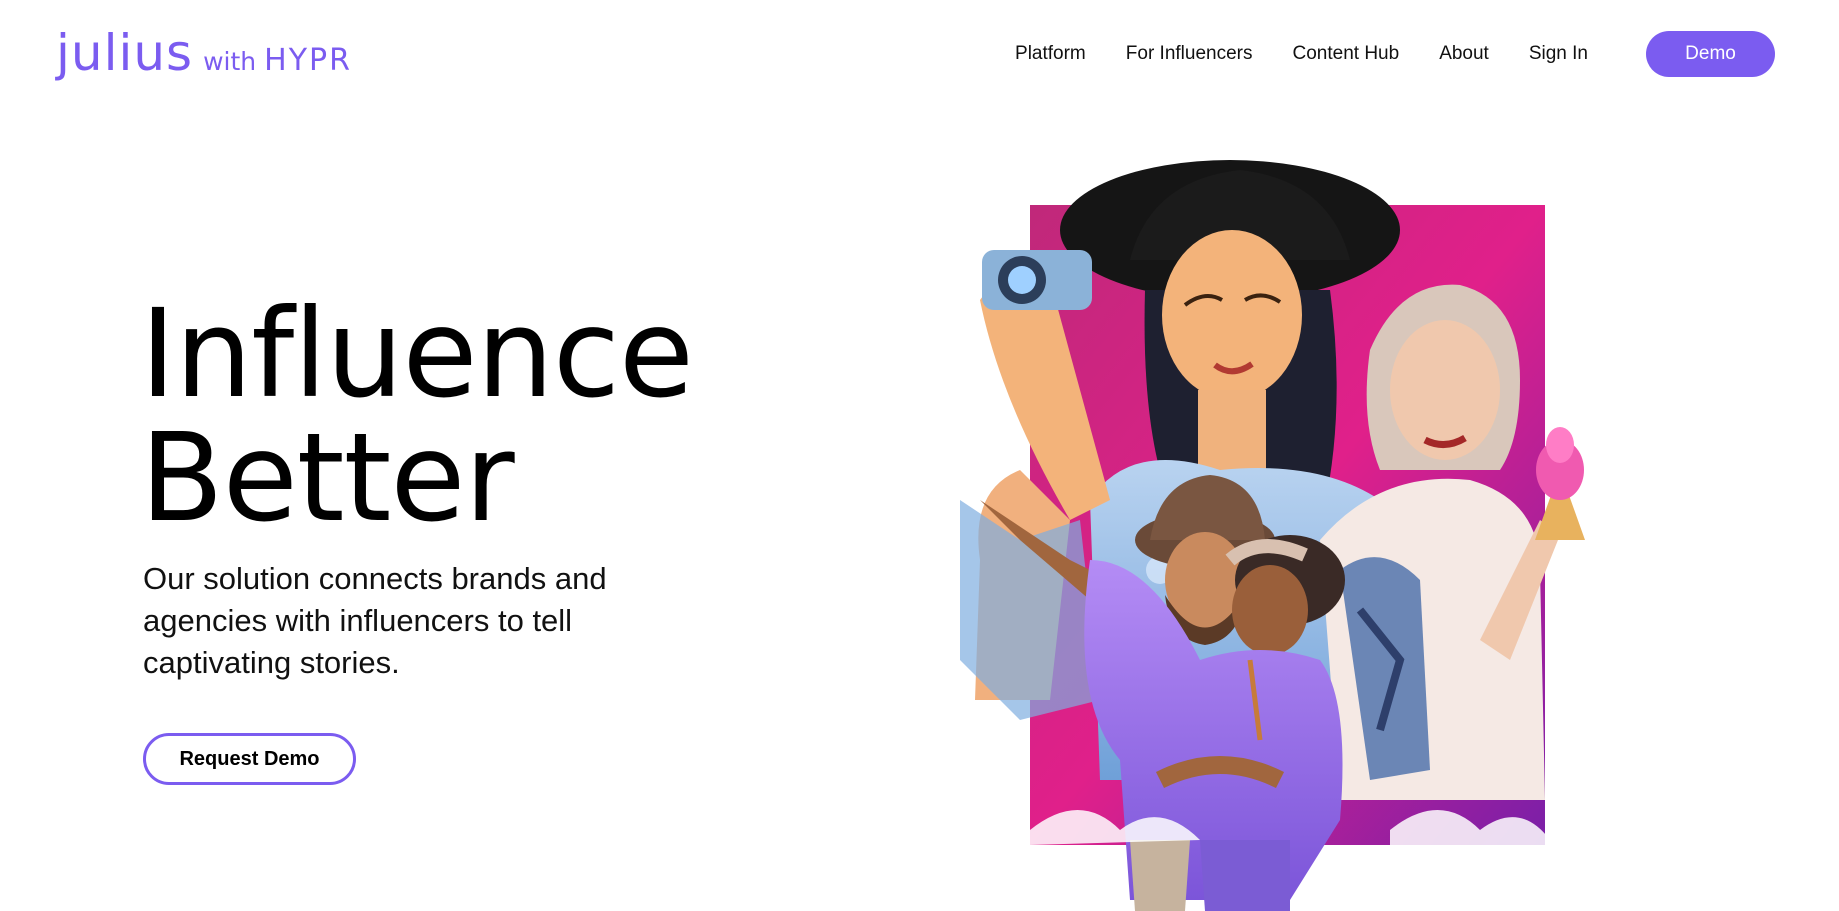  Describe the element at coordinates (417, 354) in the screenshot. I see `hero-title-line1: Influence` at that location.